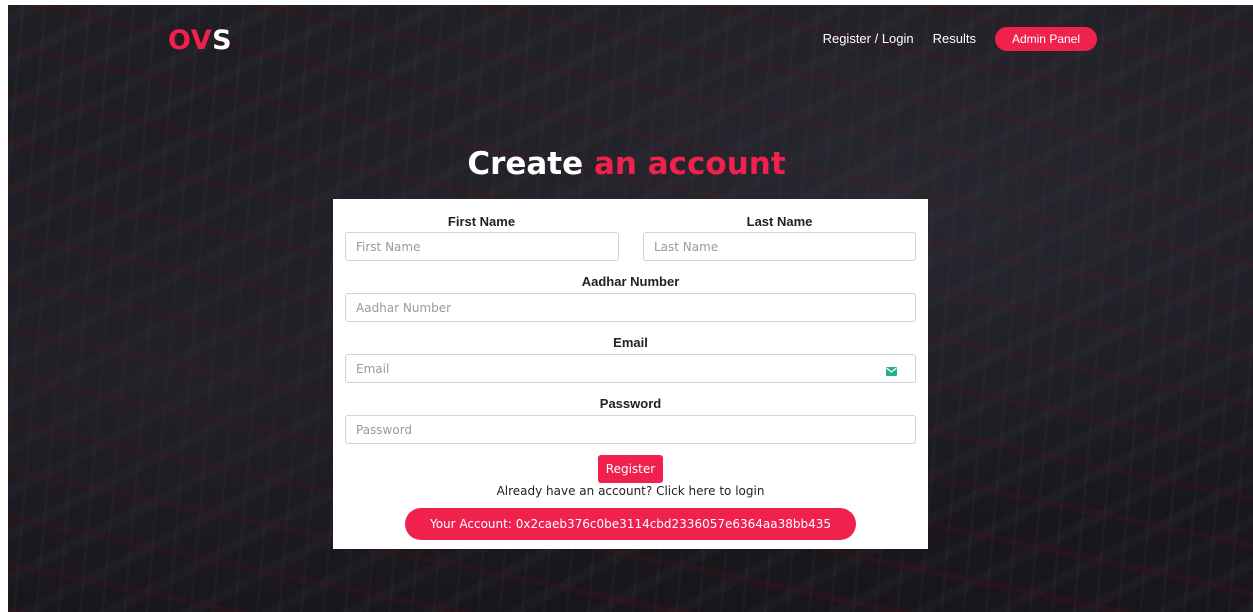 This screenshot has width=1253, height=612. I want to click on page-title-part1: Create, so click(525, 164).